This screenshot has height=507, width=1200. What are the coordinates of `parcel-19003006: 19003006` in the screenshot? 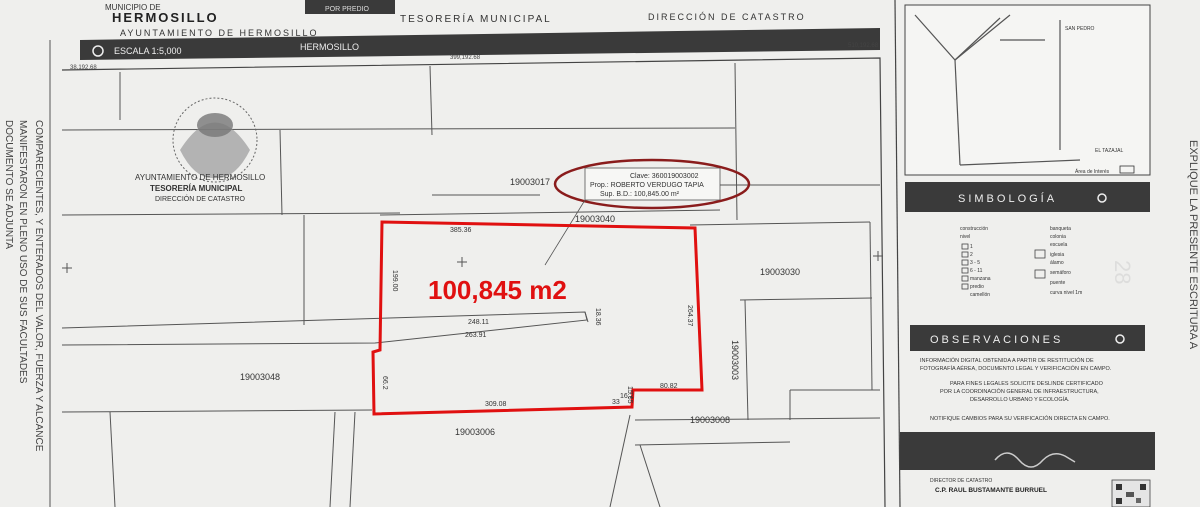 It's located at (475, 432).